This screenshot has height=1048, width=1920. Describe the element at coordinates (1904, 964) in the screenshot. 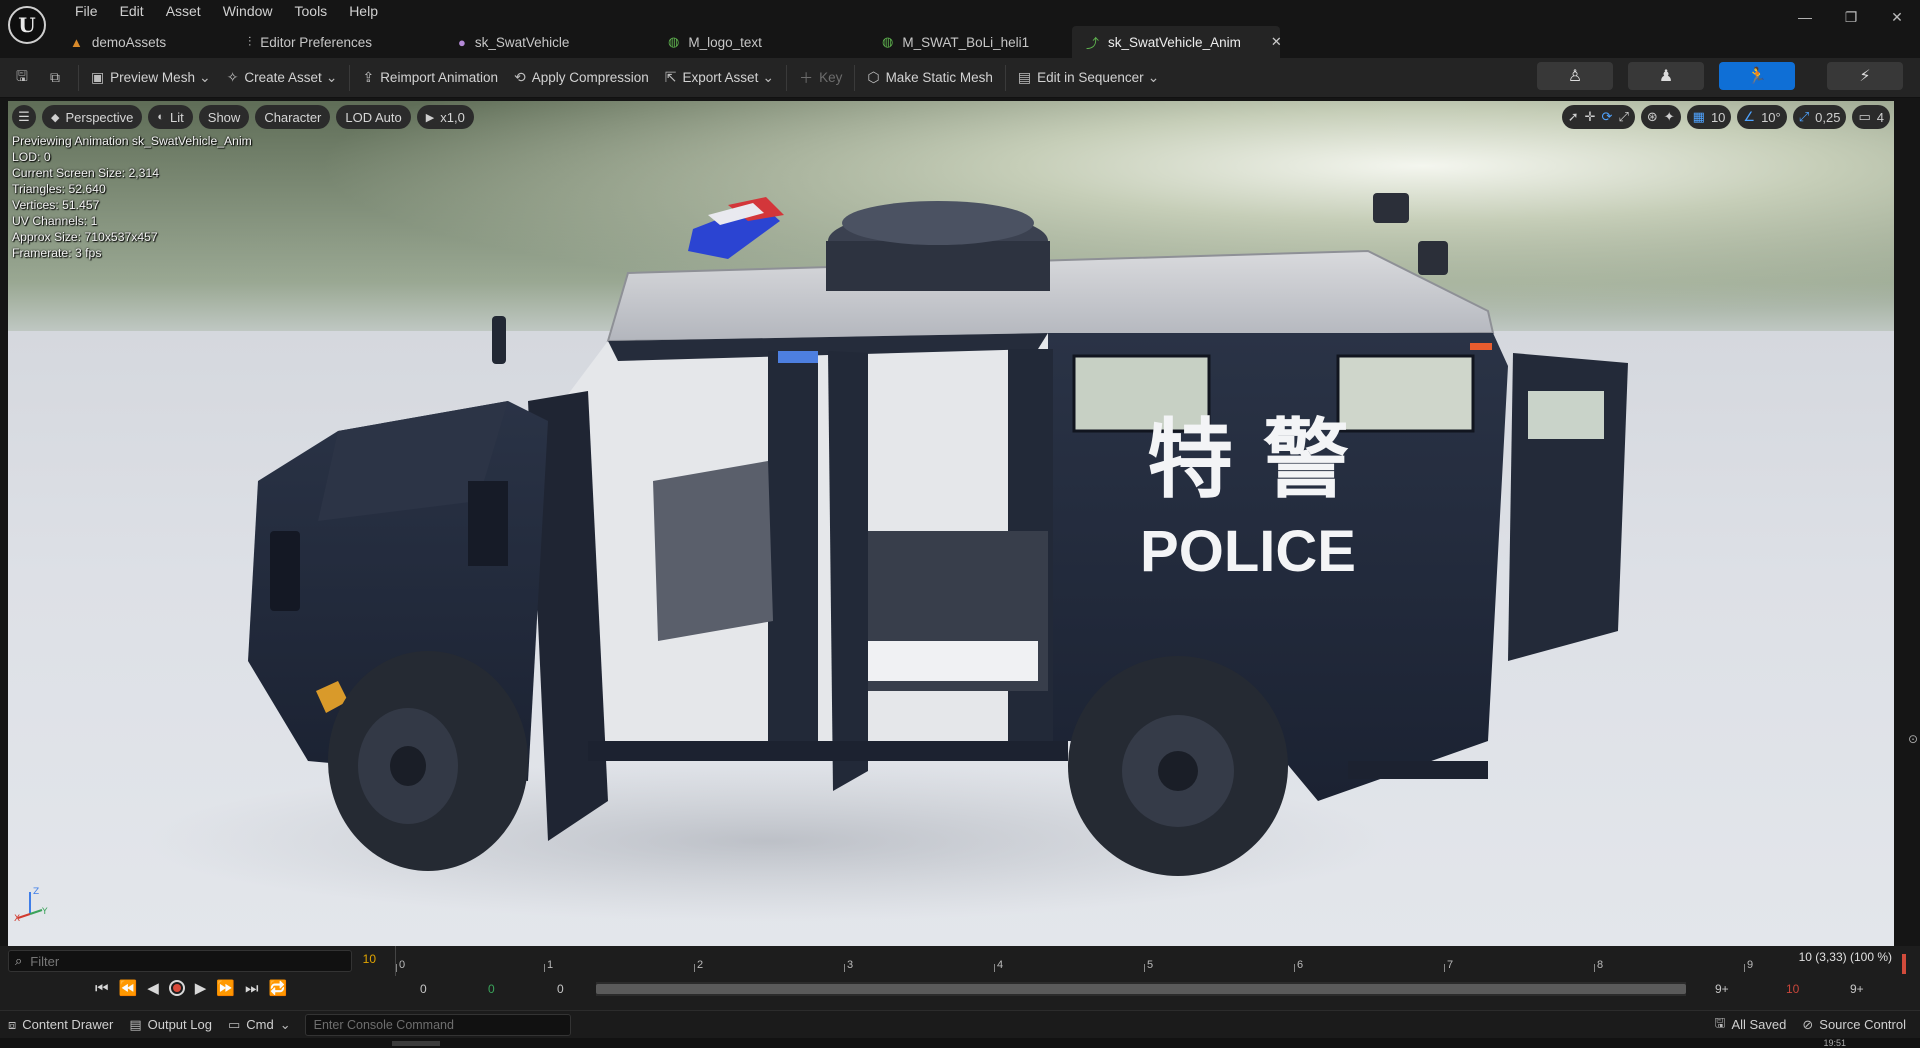

I see `playhead-marker` at that location.